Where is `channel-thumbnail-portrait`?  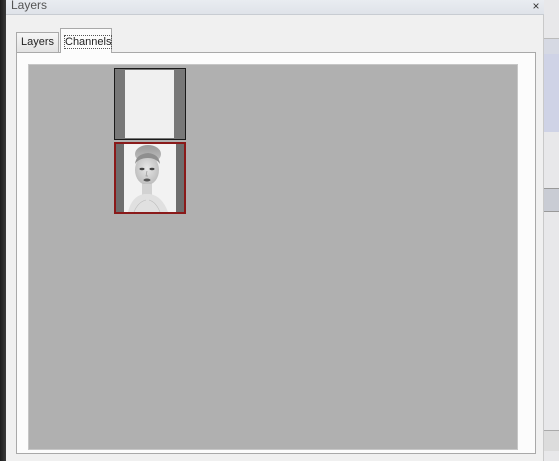
channel-thumbnail-portrait is located at coordinates (150, 178).